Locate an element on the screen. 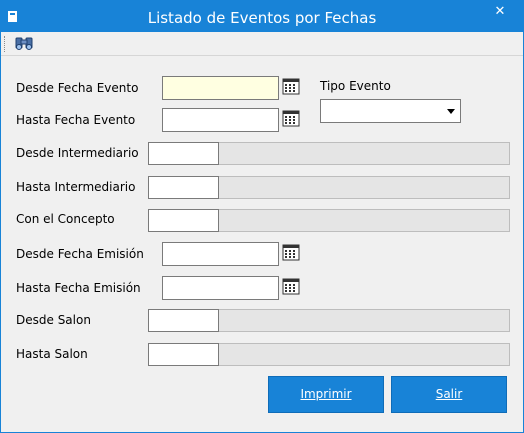 This screenshot has width=524, height=433. desde-fecha-evento-input is located at coordinates (220, 88).